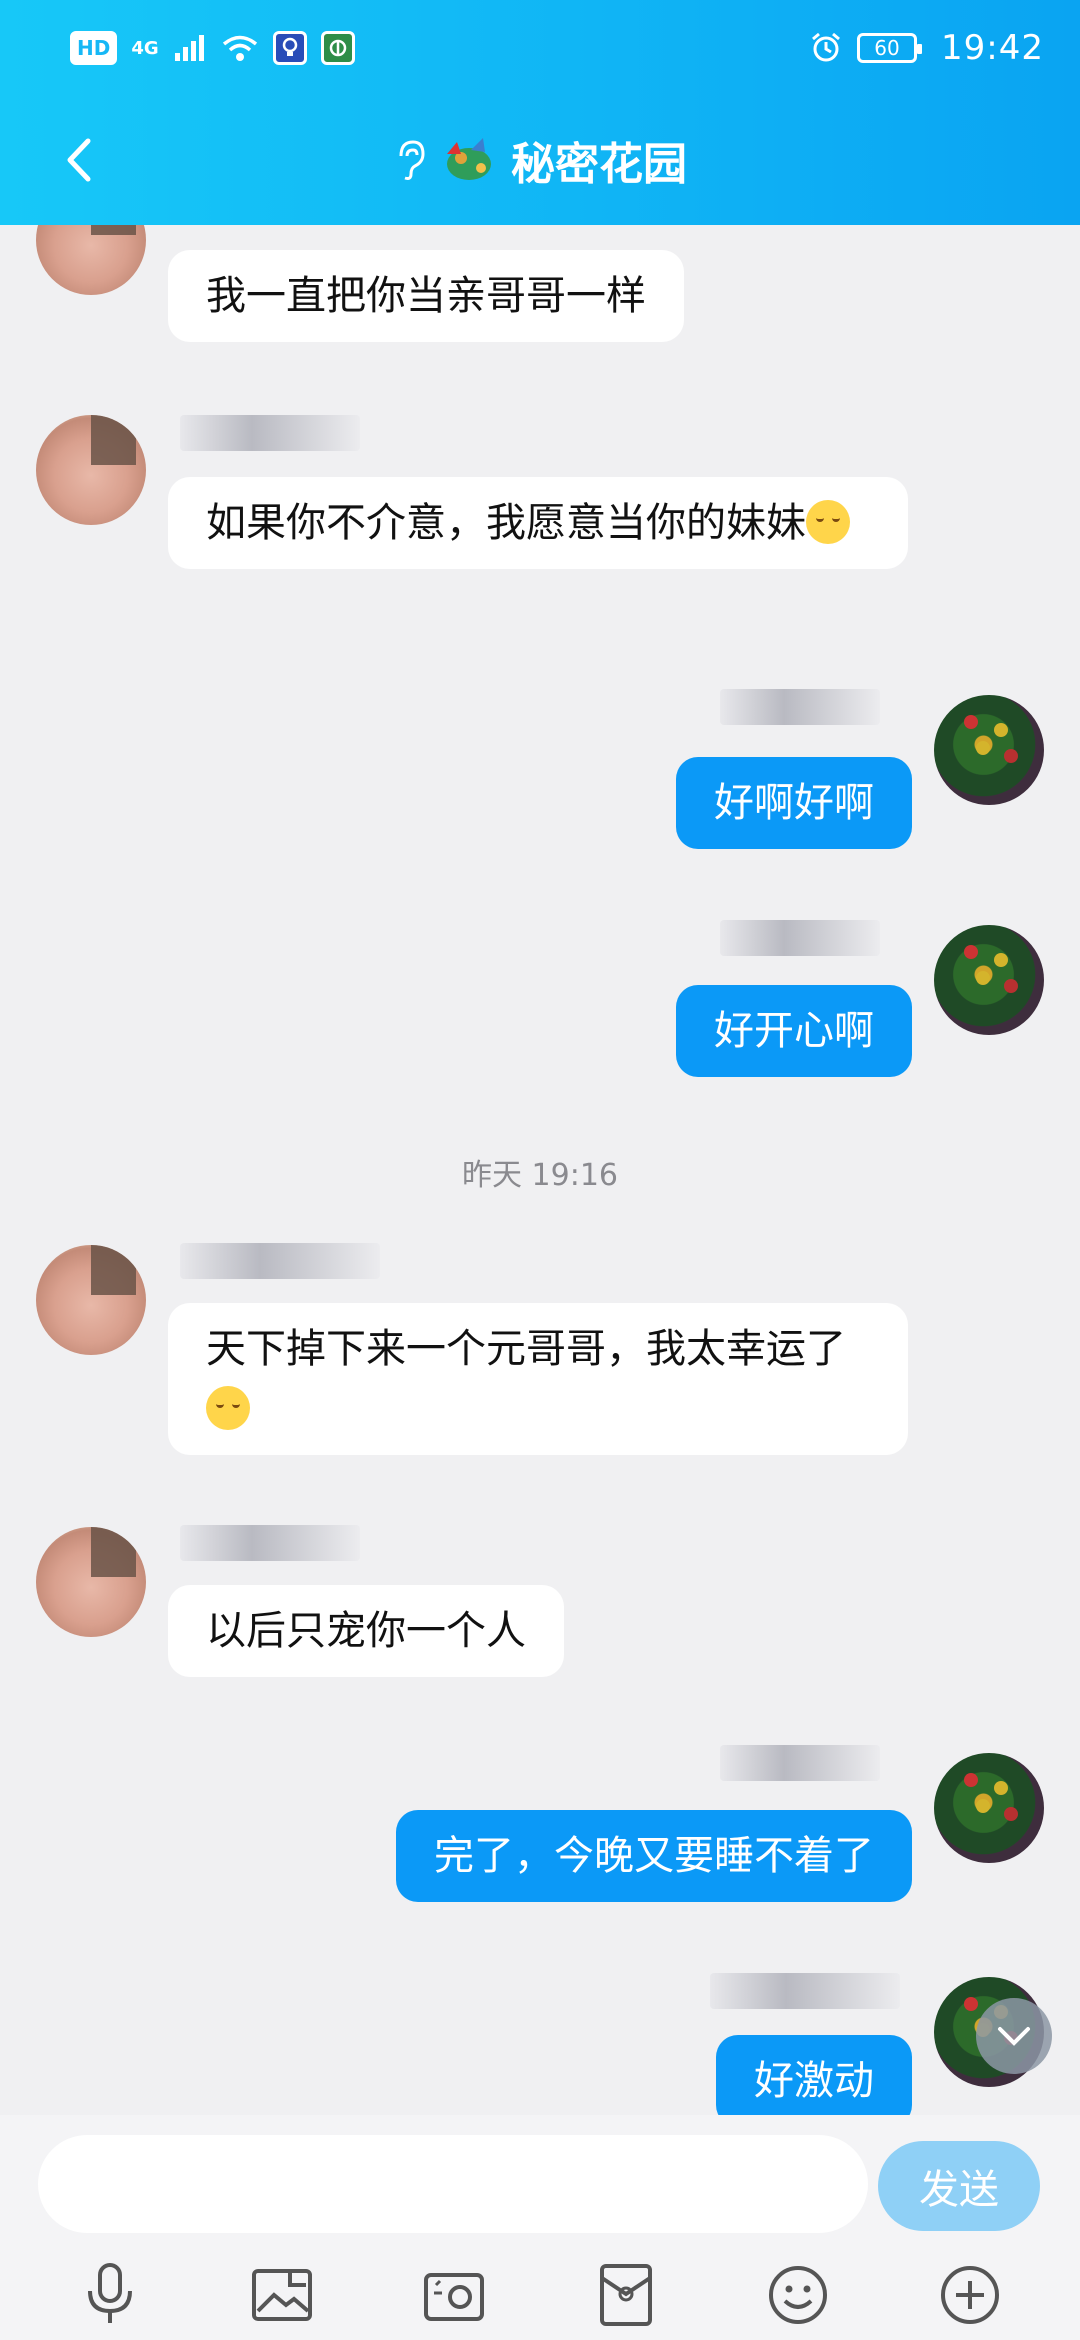 The width and height of the screenshot is (1080, 2340). Describe the element at coordinates (959, 2186) in the screenshot. I see `send-button: 发送` at that location.